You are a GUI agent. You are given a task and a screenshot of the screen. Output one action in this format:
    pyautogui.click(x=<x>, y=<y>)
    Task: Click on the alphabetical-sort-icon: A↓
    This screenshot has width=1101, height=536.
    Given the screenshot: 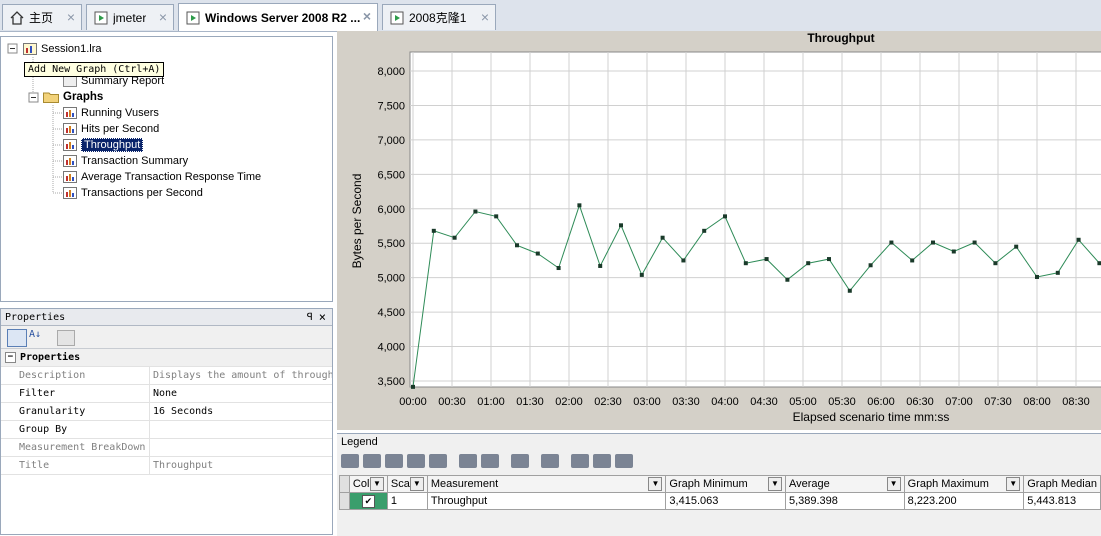 What is the action you would take?
    pyautogui.click(x=38, y=337)
    